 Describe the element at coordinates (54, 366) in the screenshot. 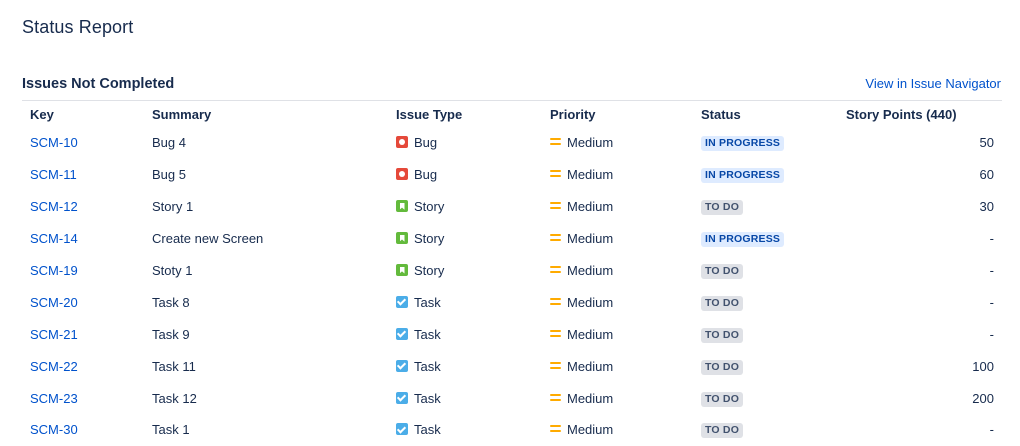

I see `issue-key-link: SCM-22` at that location.